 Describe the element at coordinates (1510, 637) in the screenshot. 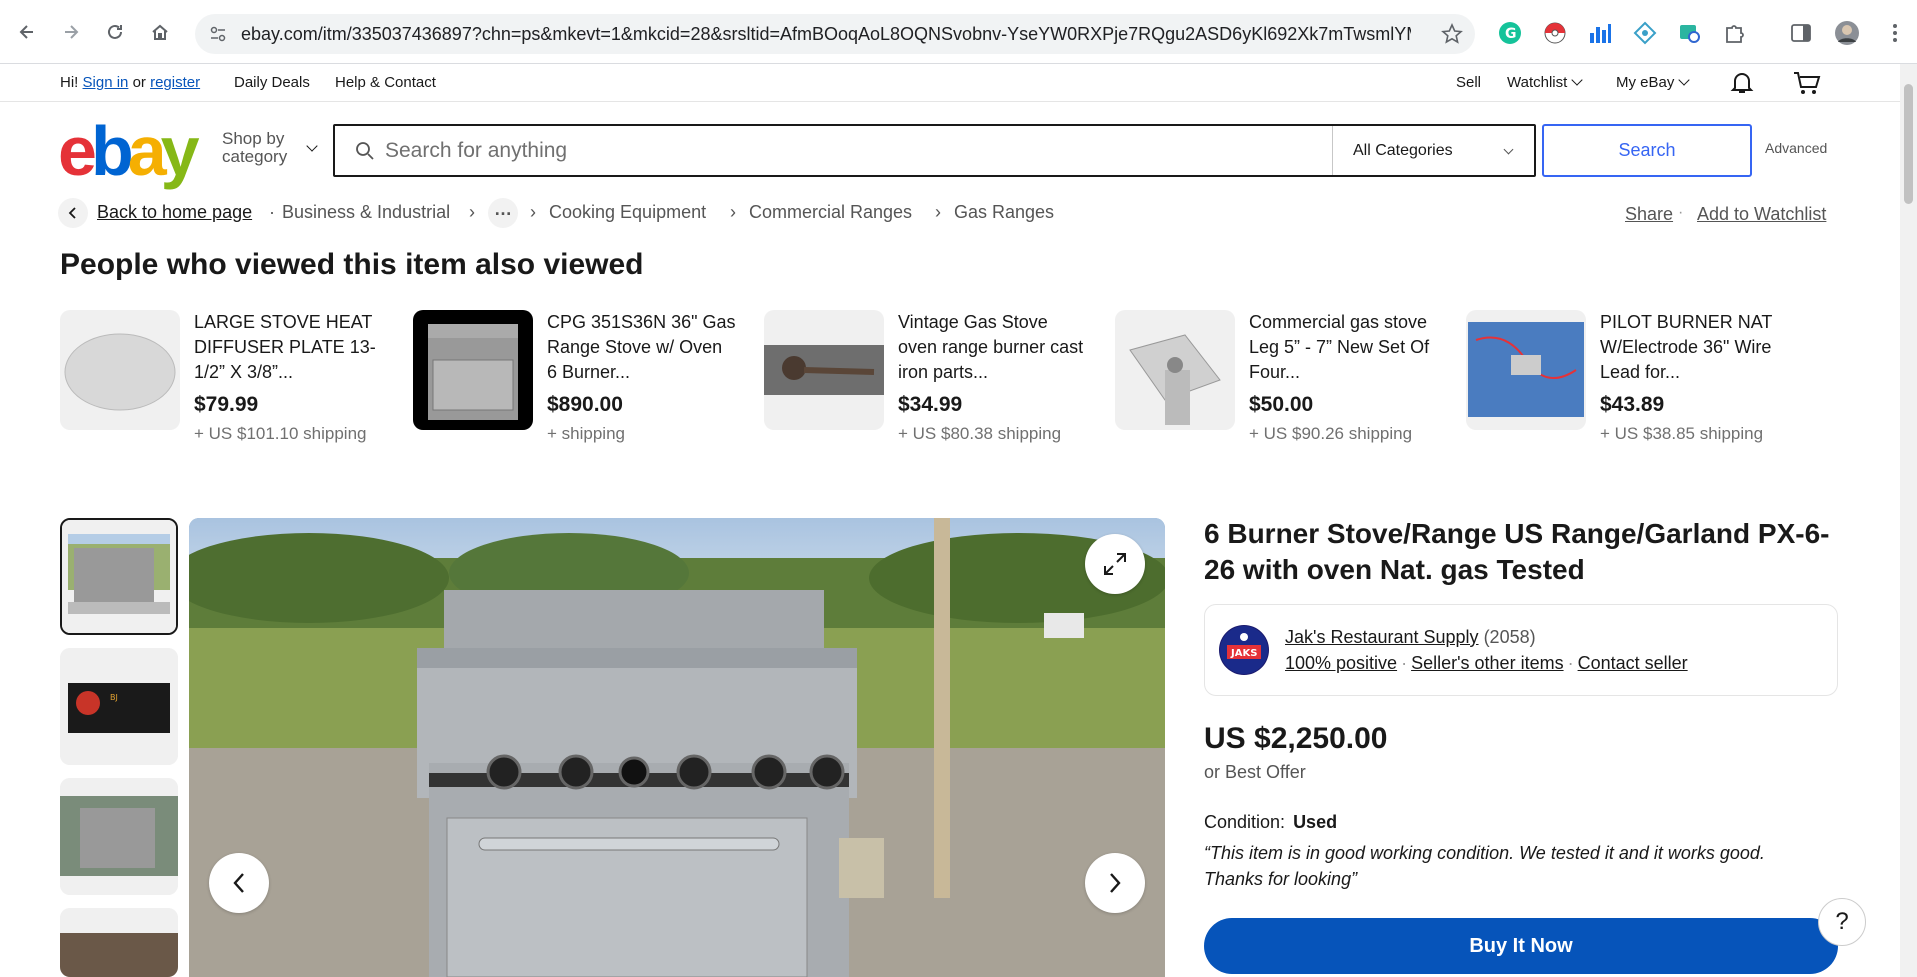

I see `seller-feedback-count: (2058)` at that location.